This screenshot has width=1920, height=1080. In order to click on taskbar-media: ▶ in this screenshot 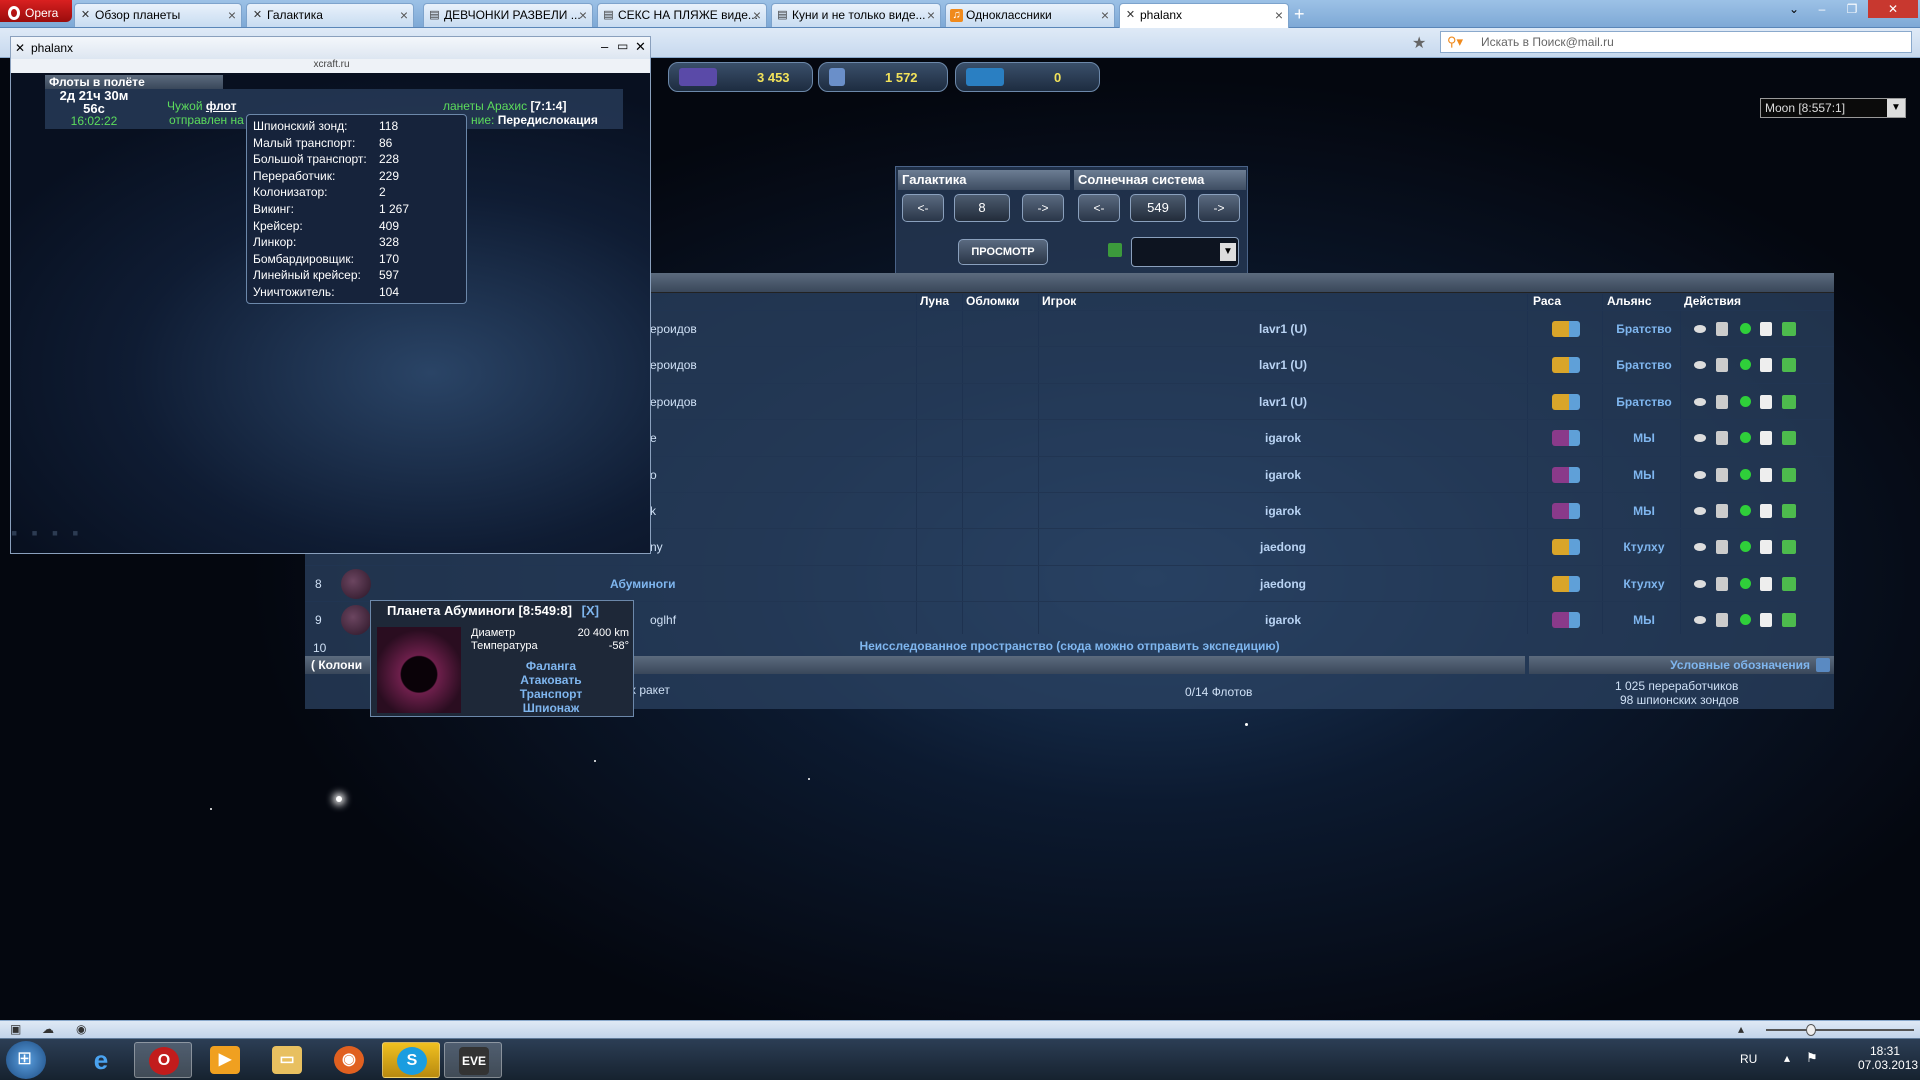, I will do `click(225, 1060)`.